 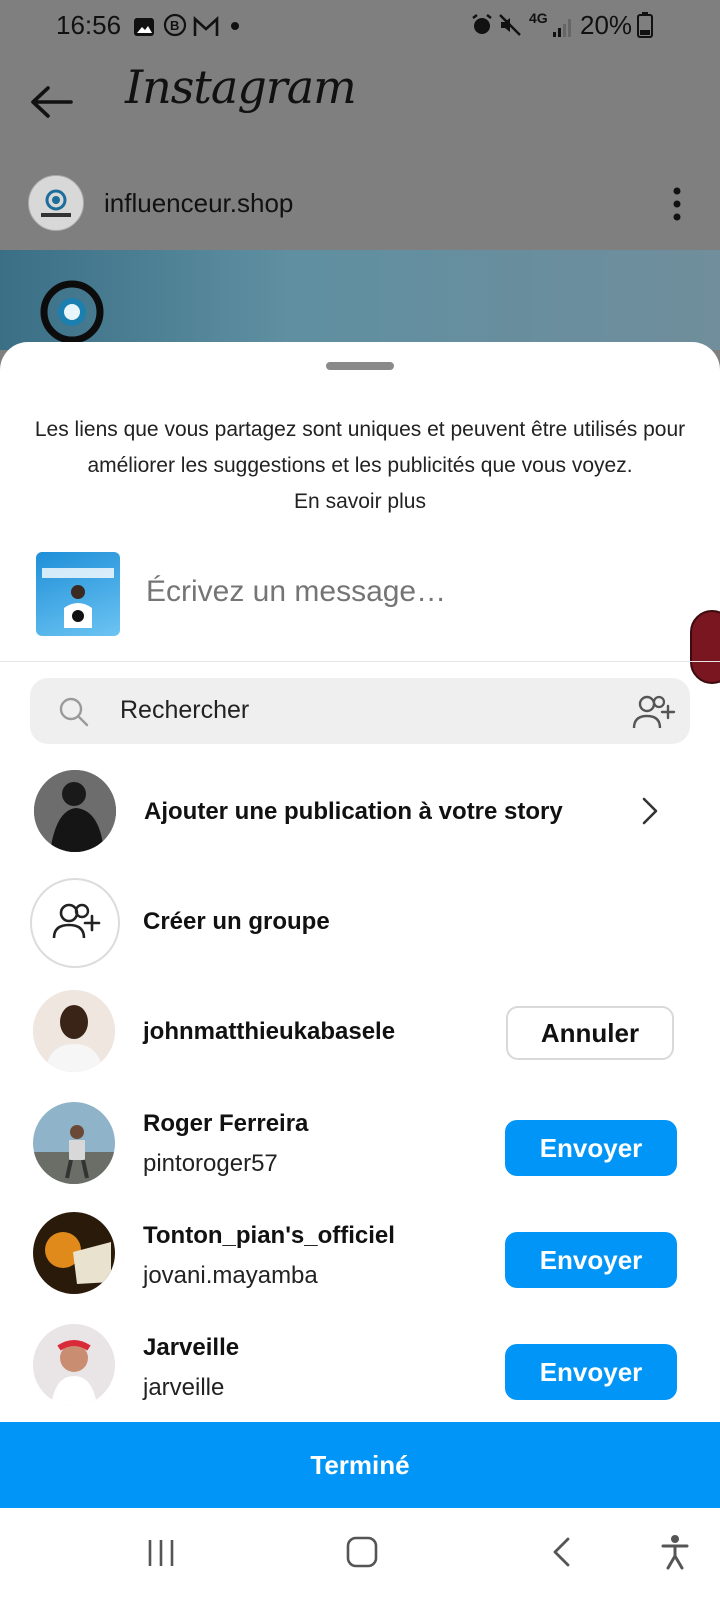 What do you see at coordinates (78, 594) in the screenshot?
I see `shared-post-thumbnail` at bounding box center [78, 594].